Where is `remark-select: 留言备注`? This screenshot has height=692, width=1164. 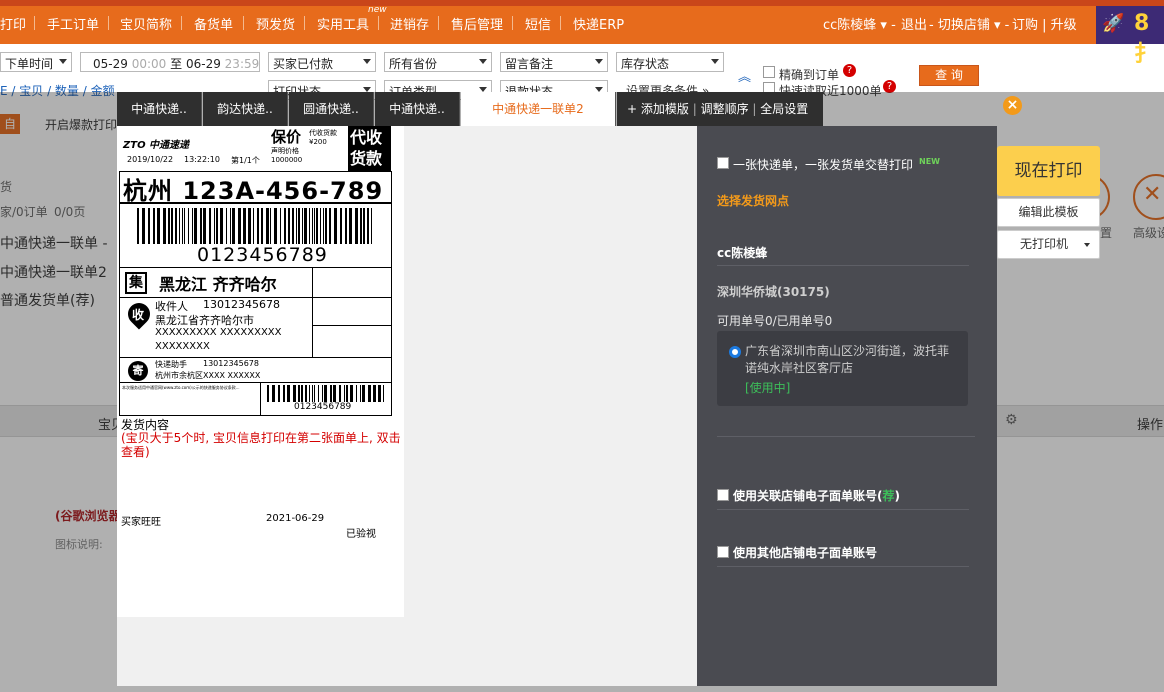
remark-select: 留言备注 is located at coordinates (554, 62).